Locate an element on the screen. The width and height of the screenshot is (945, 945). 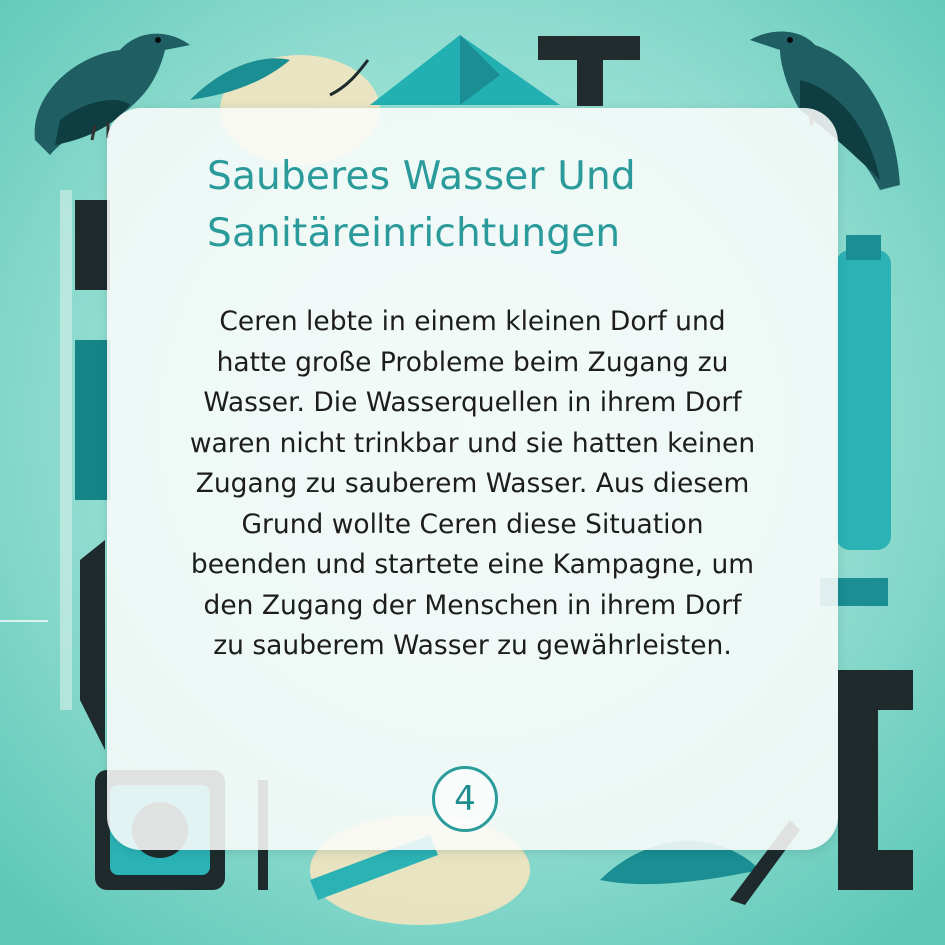
page-number: 4 is located at coordinates (465, 799).